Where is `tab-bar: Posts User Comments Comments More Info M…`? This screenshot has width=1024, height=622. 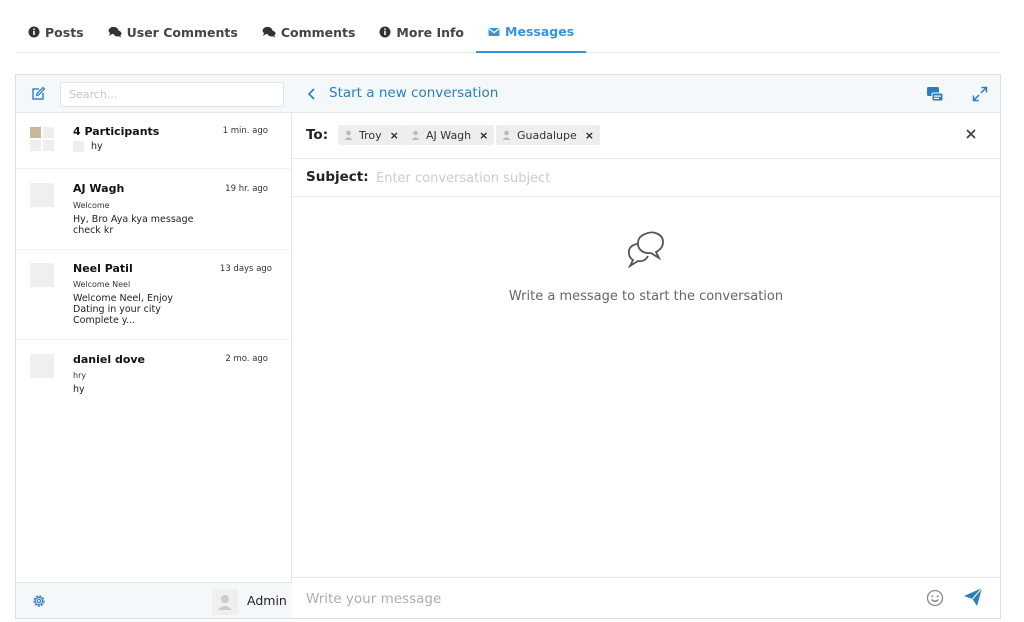 tab-bar: Posts User Comments Comments More Info M… is located at coordinates (508, 32).